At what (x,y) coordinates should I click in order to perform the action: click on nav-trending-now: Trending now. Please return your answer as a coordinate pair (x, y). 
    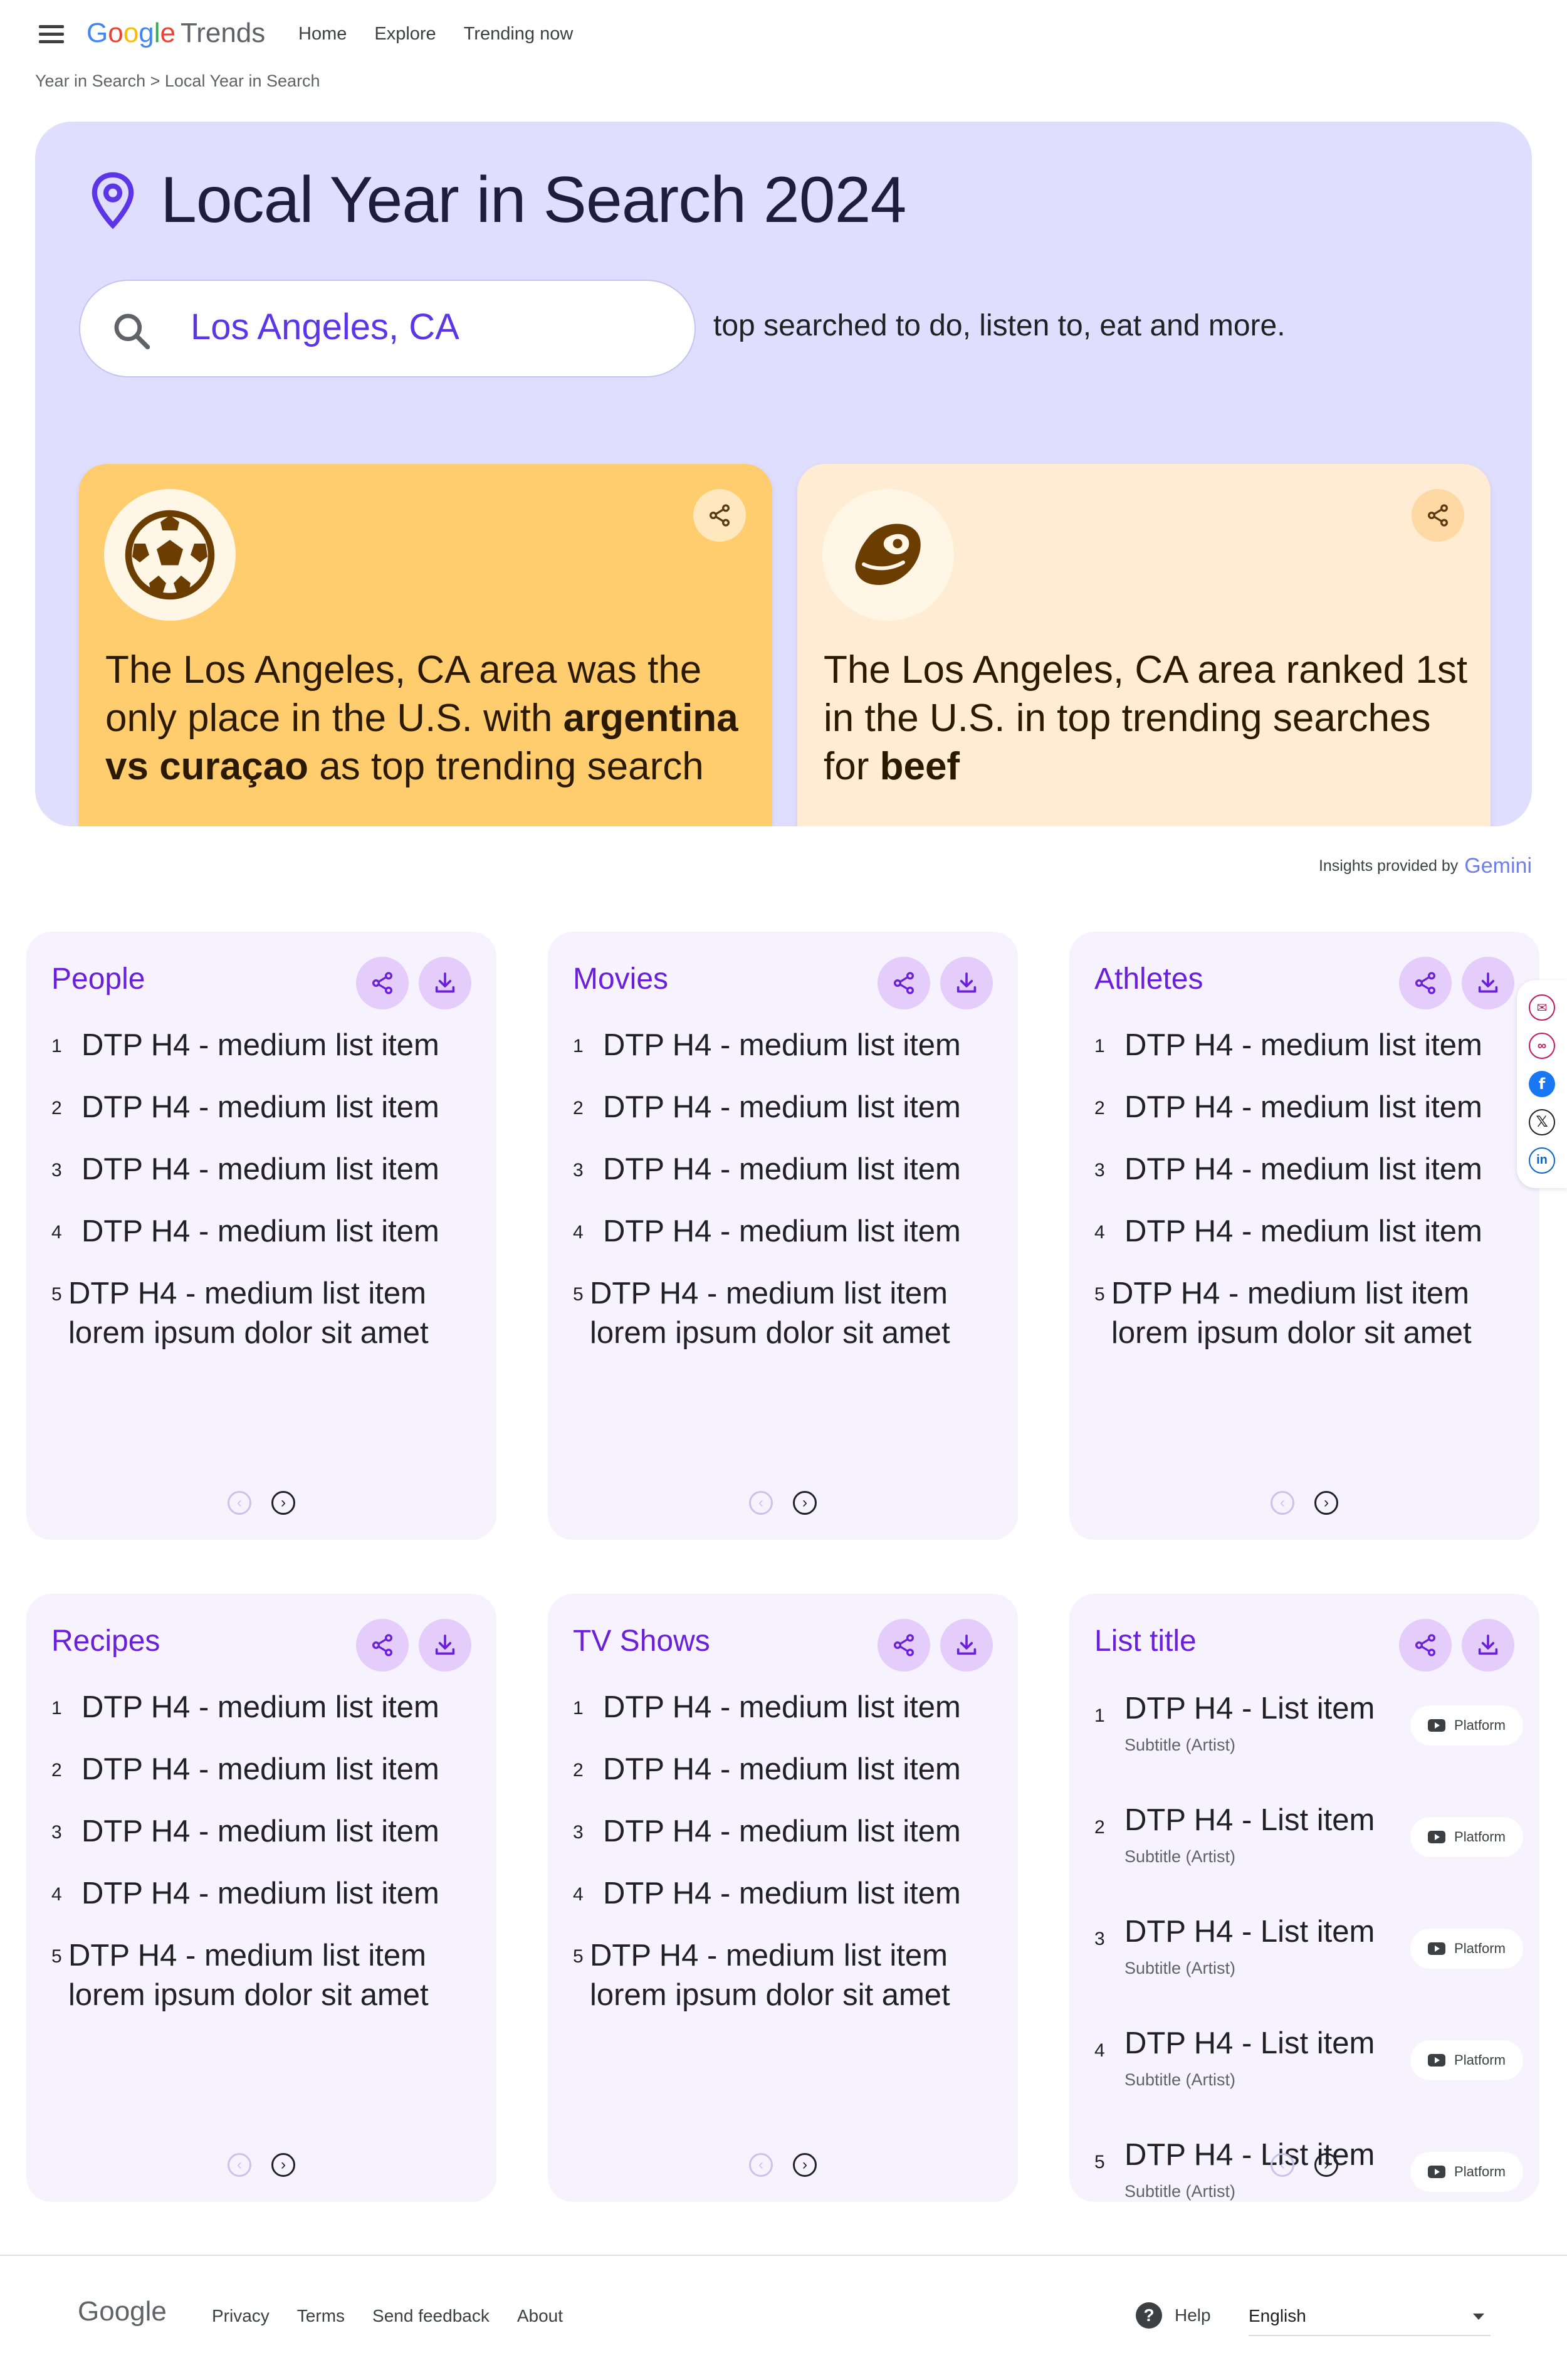
    Looking at the image, I should click on (519, 34).